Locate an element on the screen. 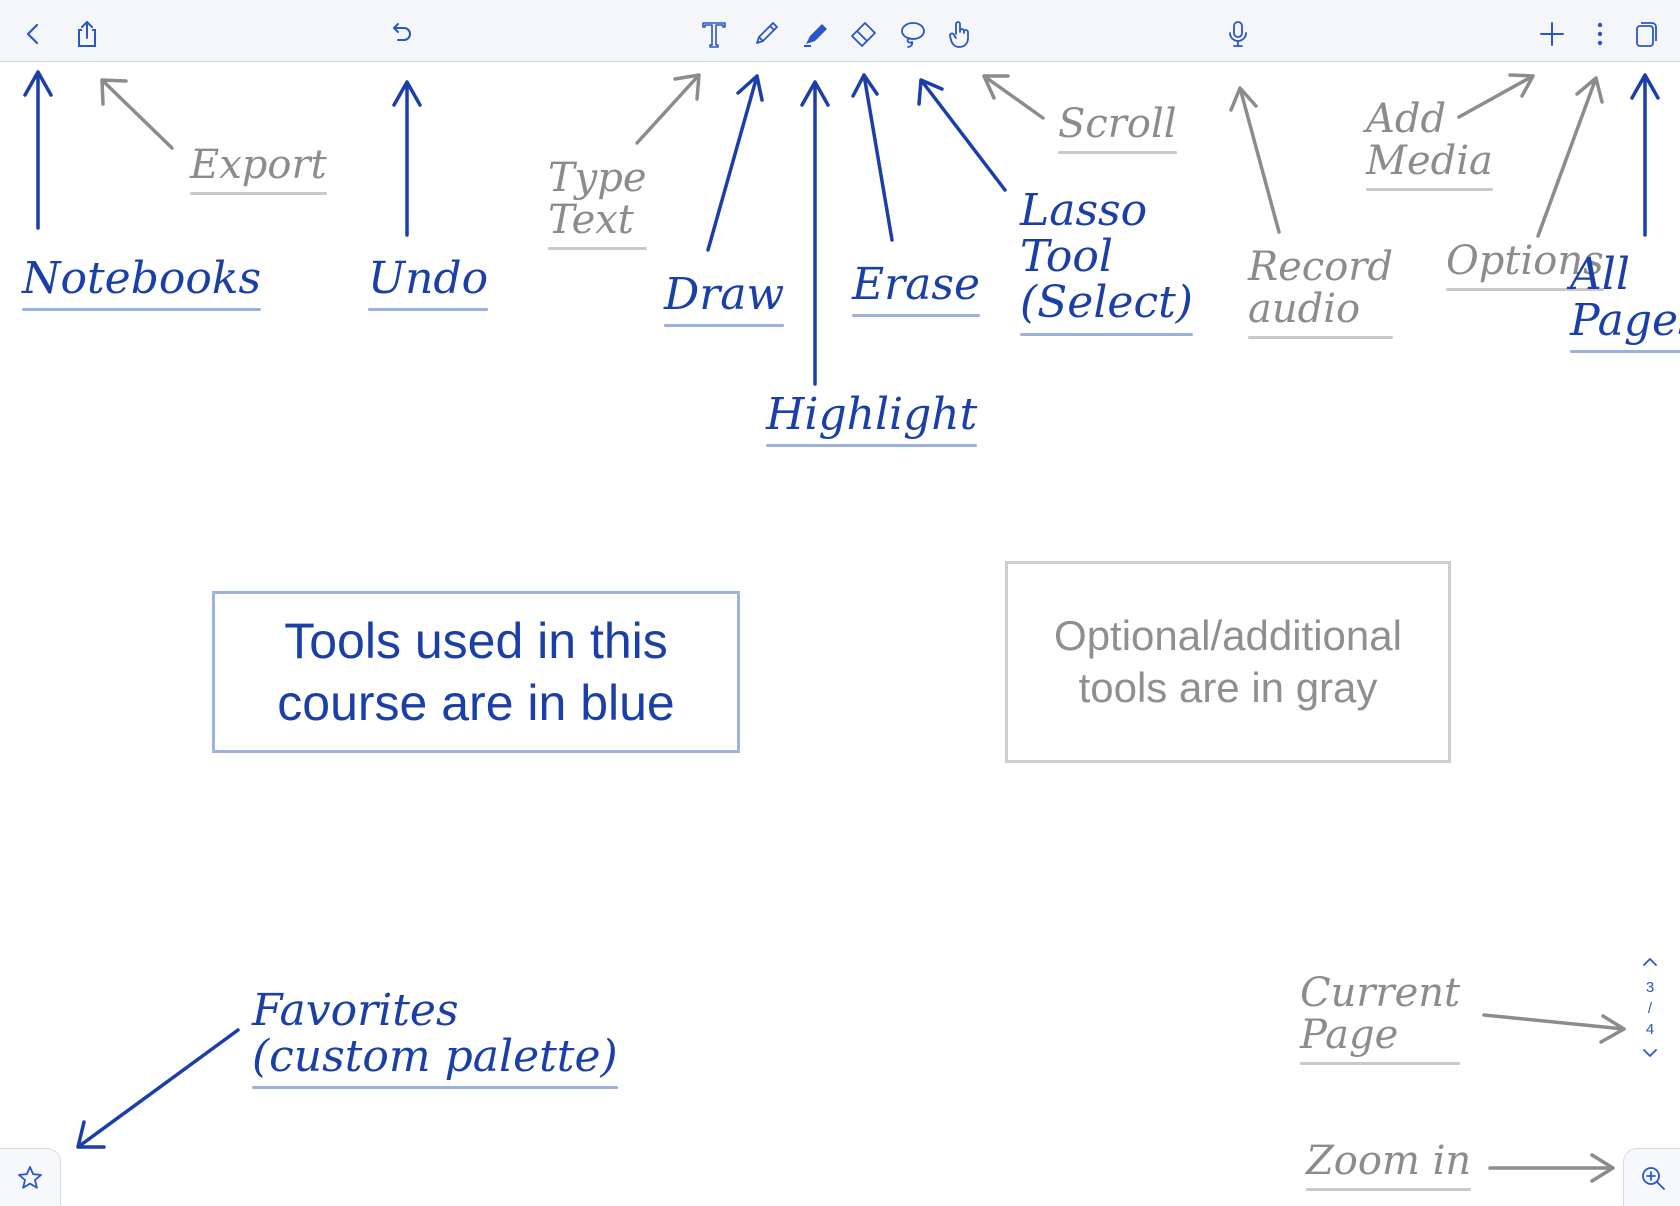  favorites-button is located at coordinates (30, 1177).